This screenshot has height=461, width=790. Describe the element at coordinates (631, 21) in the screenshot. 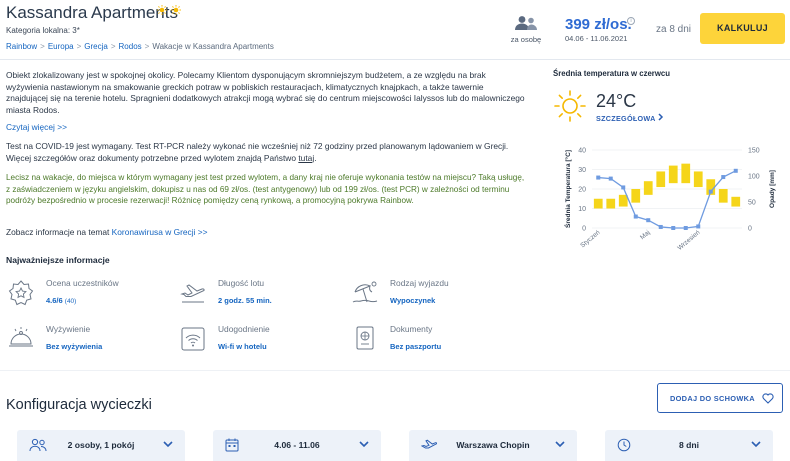

I see `info-icon: i` at that location.